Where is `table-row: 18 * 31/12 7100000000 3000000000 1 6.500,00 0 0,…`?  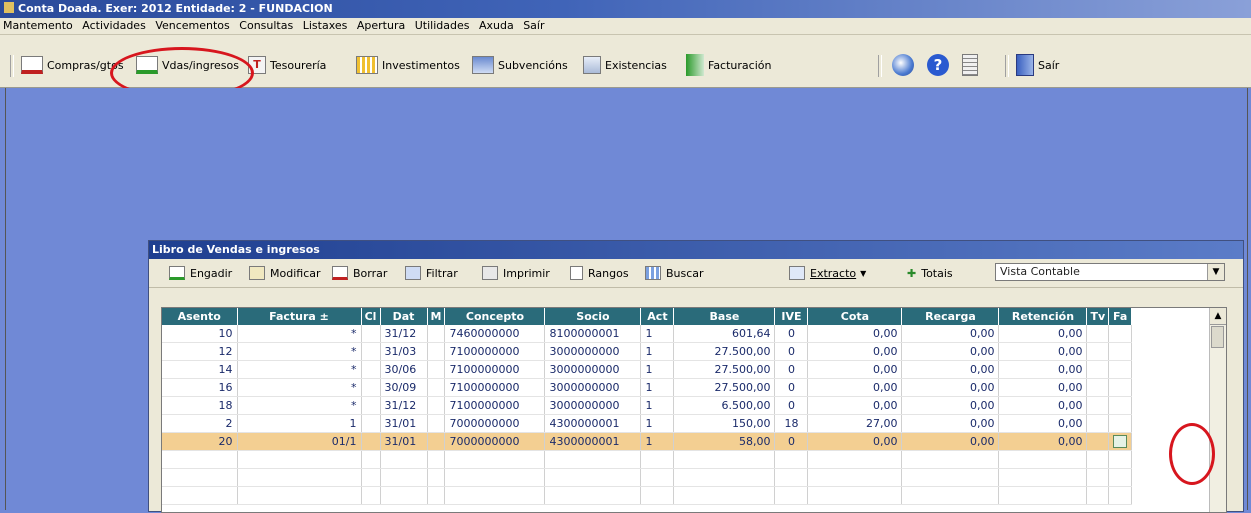
table-row: 18 * 31/12 7100000000 3000000000 1 6.500,00 0 0,… is located at coordinates (647, 405).